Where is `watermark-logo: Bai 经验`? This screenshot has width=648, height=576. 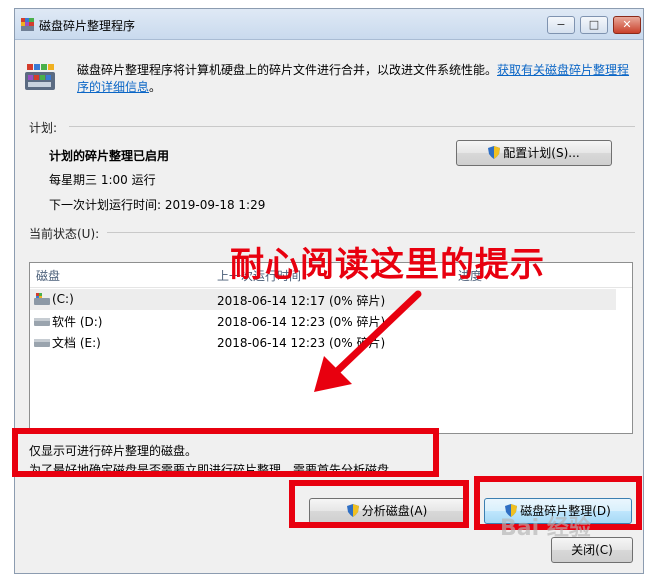
watermark-logo: Bai 经验 is located at coordinates (545, 528).